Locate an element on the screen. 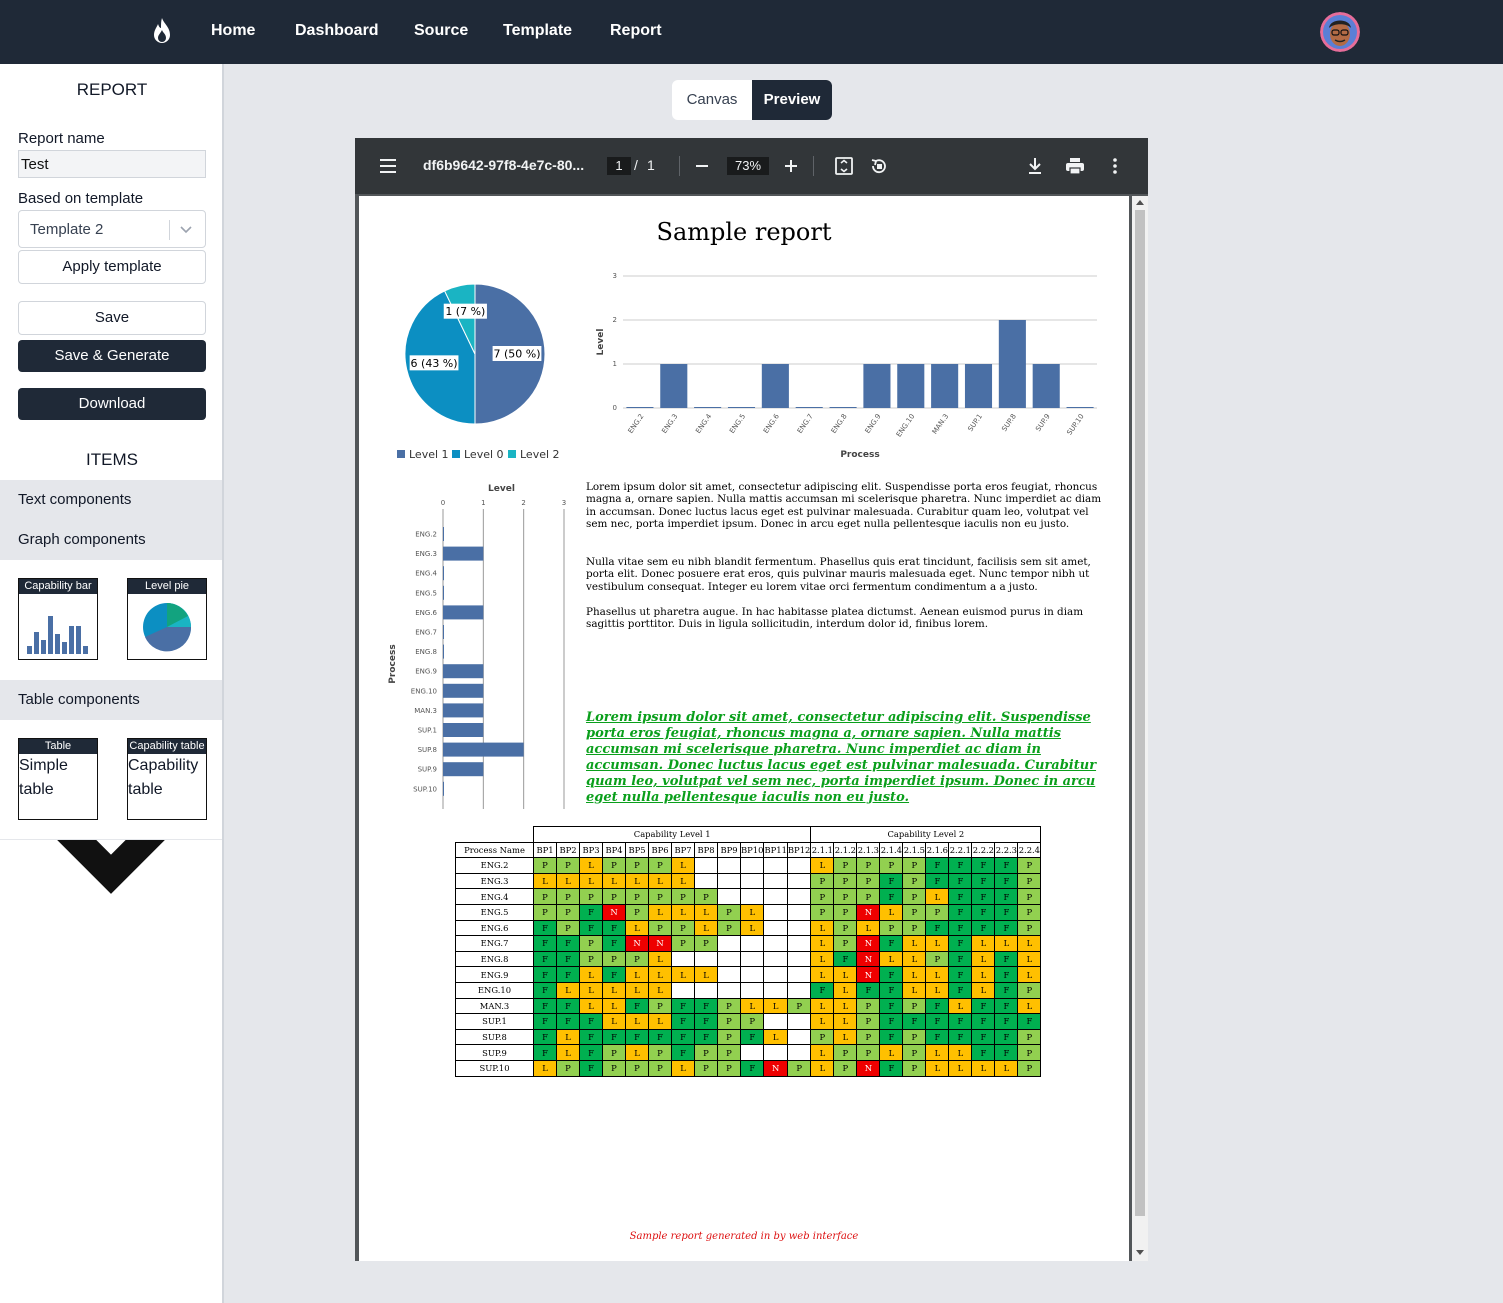 The image size is (1503, 1303). legend-swatch is located at coordinates (512, 454).